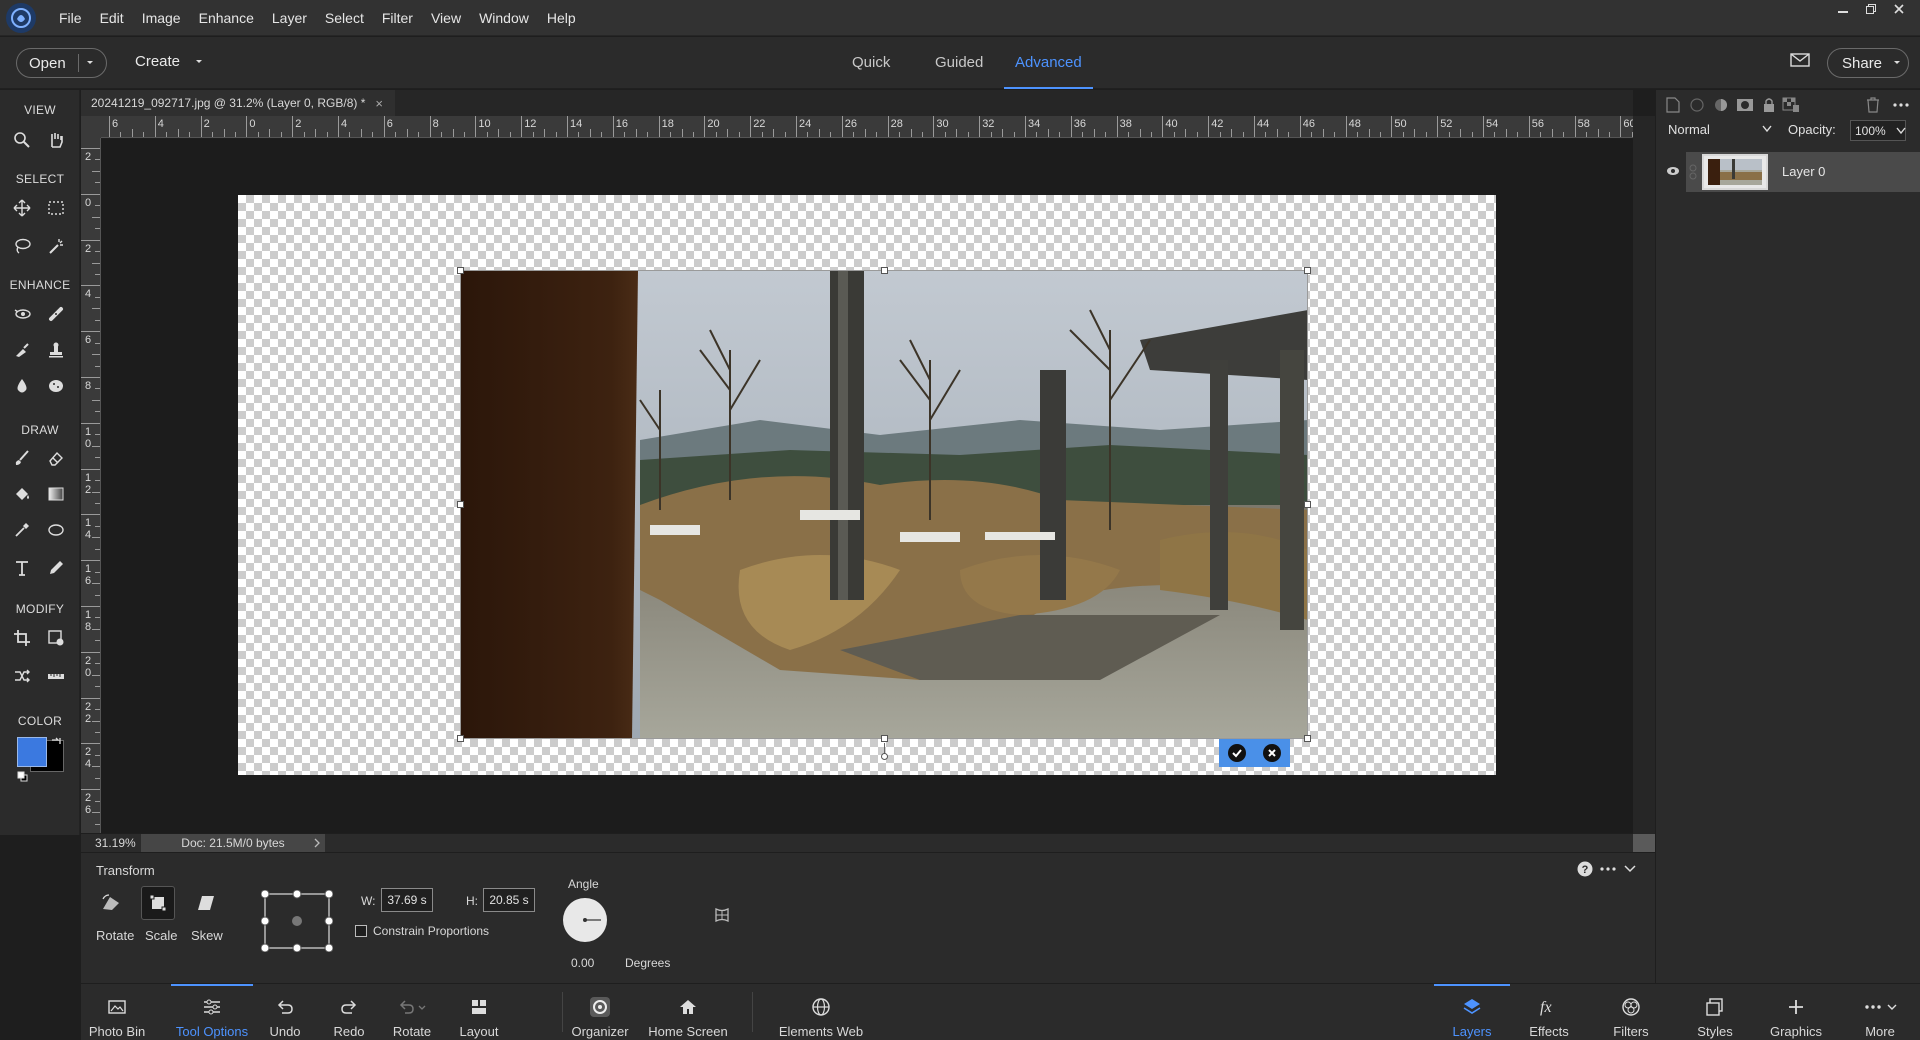 The height and width of the screenshot is (1040, 1920). What do you see at coordinates (317, 843) in the screenshot?
I see `chevron-right-icon` at bounding box center [317, 843].